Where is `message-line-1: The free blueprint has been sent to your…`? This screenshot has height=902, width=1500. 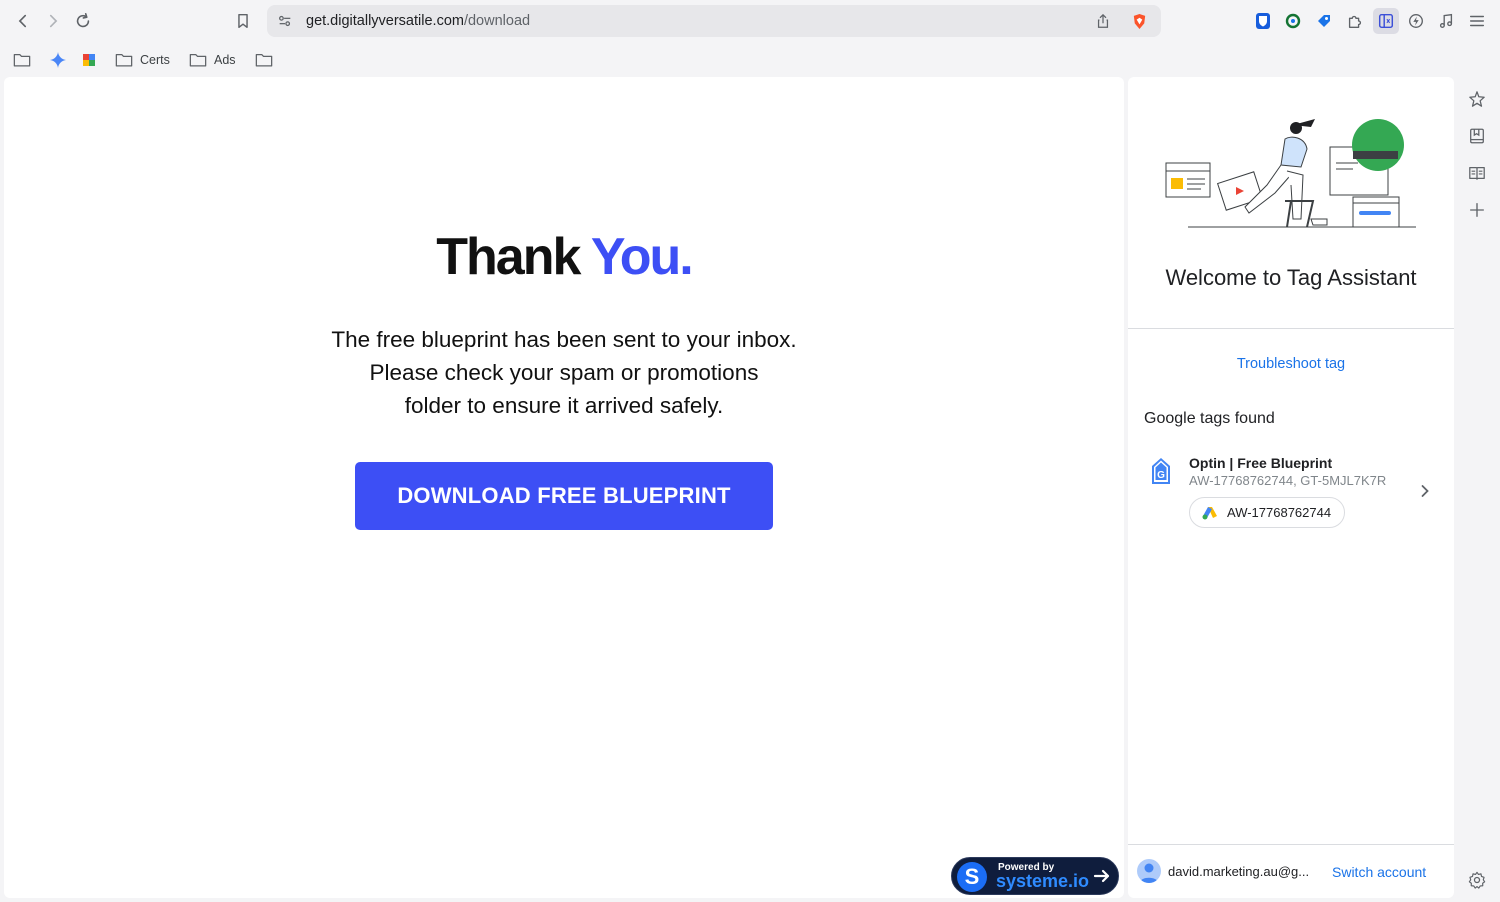 message-line-1: The free blueprint has been sent to your… is located at coordinates (564, 339).